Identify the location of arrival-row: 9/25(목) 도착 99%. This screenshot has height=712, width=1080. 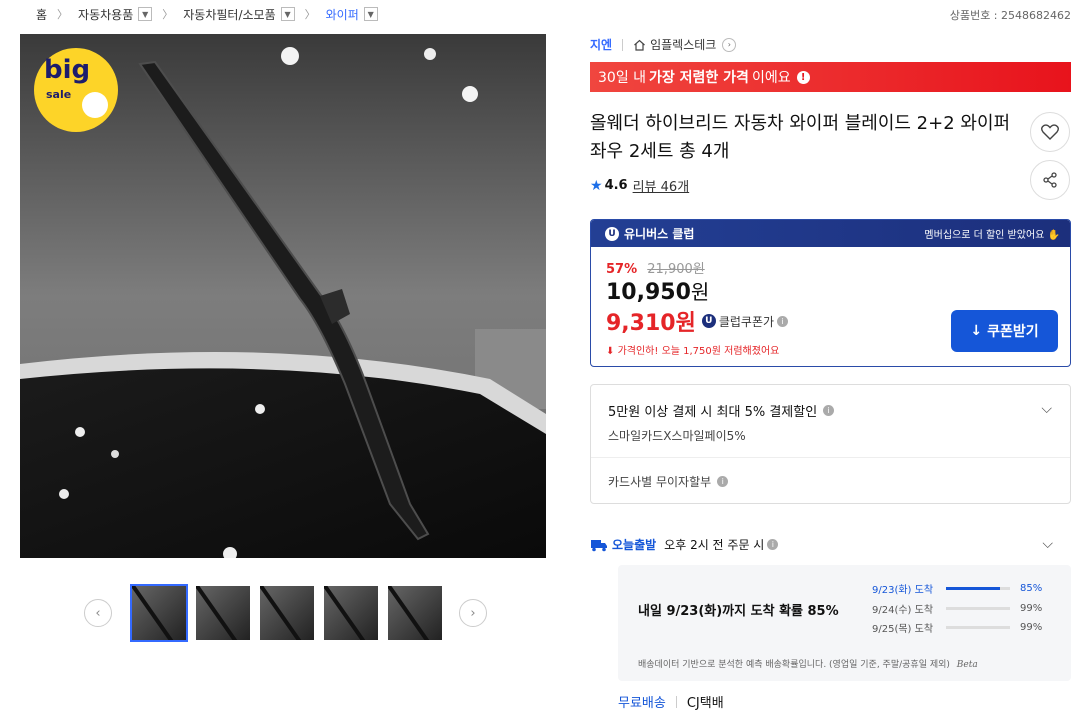
(957, 628).